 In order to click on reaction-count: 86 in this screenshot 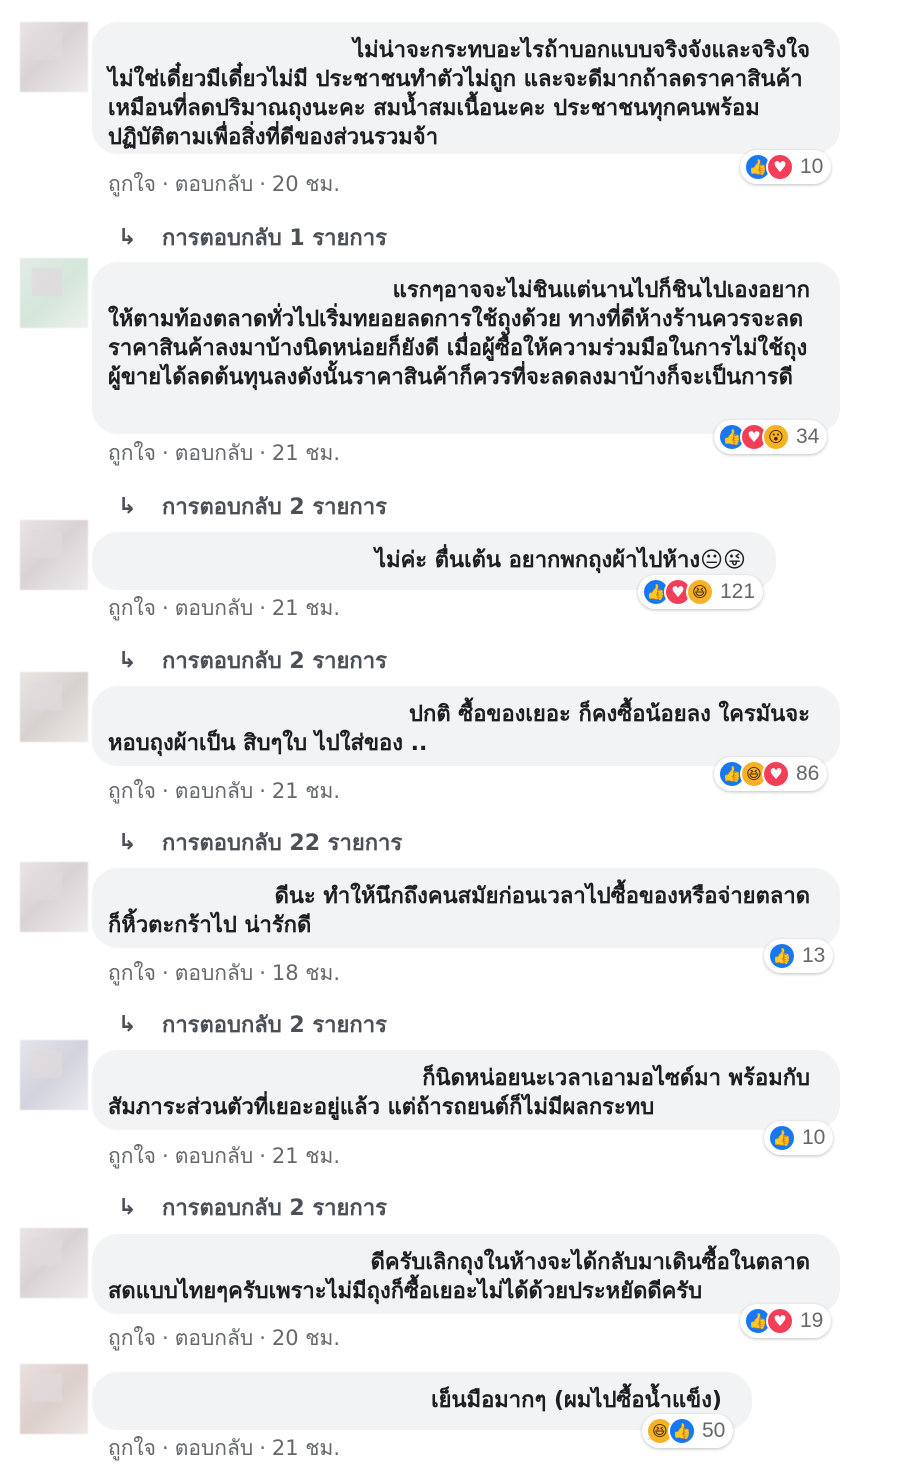, I will do `click(808, 773)`.